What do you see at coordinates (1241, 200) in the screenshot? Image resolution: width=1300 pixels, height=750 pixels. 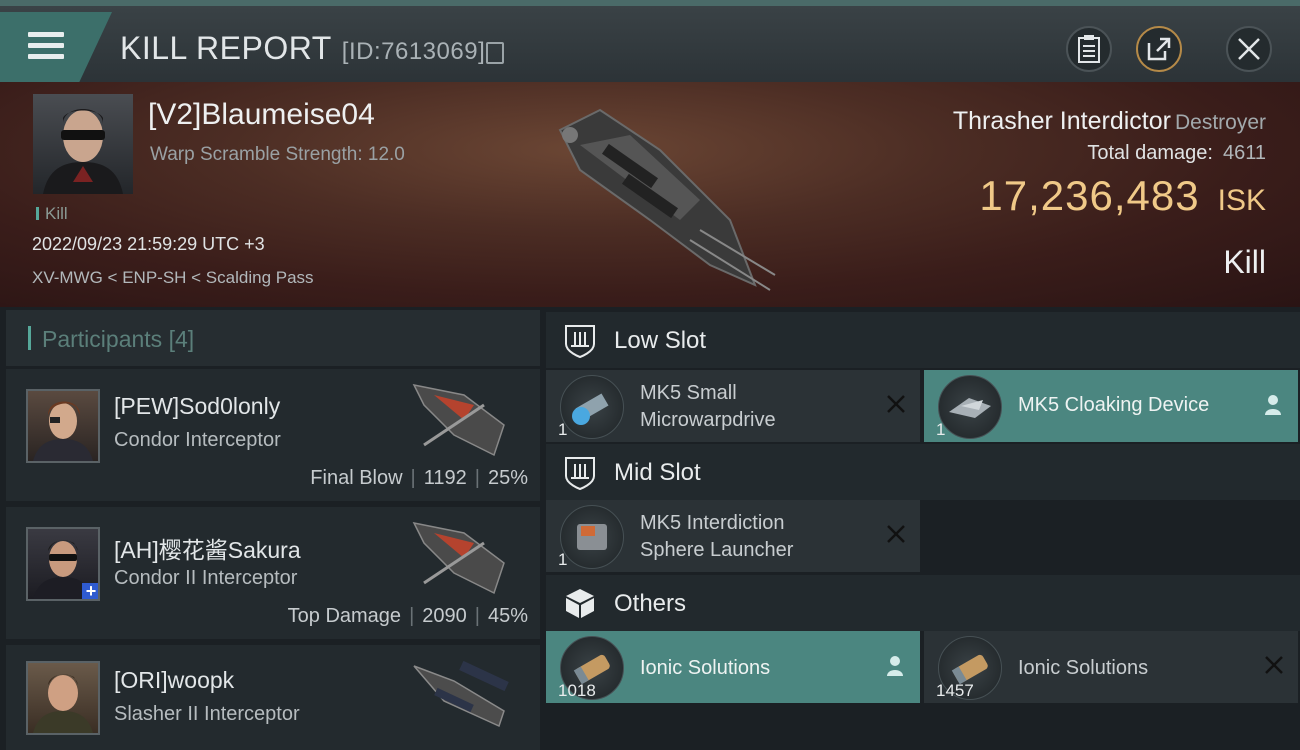 I see `isk-unit: ISK` at bounding box center [1241, 200].